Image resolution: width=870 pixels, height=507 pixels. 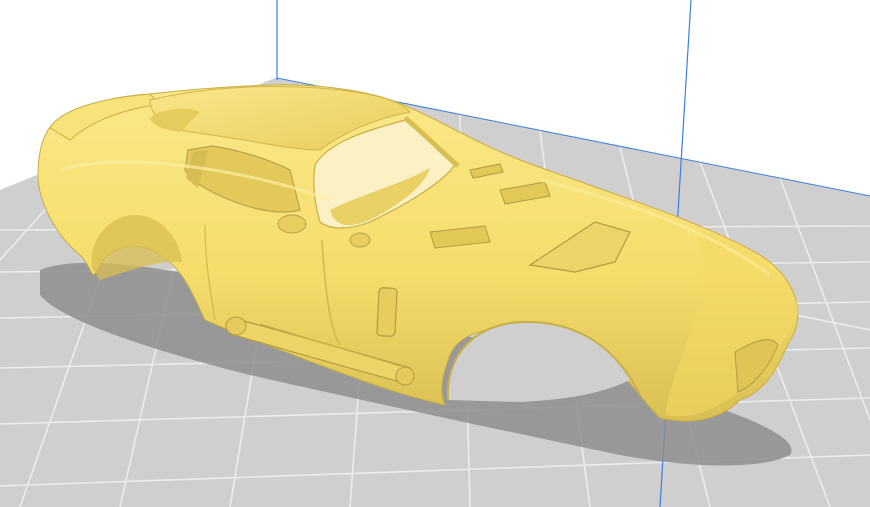 What do you see at coordinates (292, 224) in the screenshot?
I see `side-mirror-left` at bounding box center [292, 224].